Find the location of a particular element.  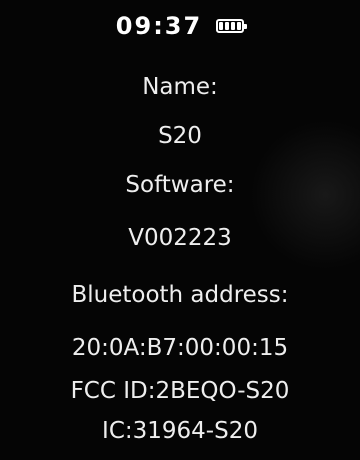

fcc-id: FCC ID:2BEQO-S20 is located at coordinates (180, 391).